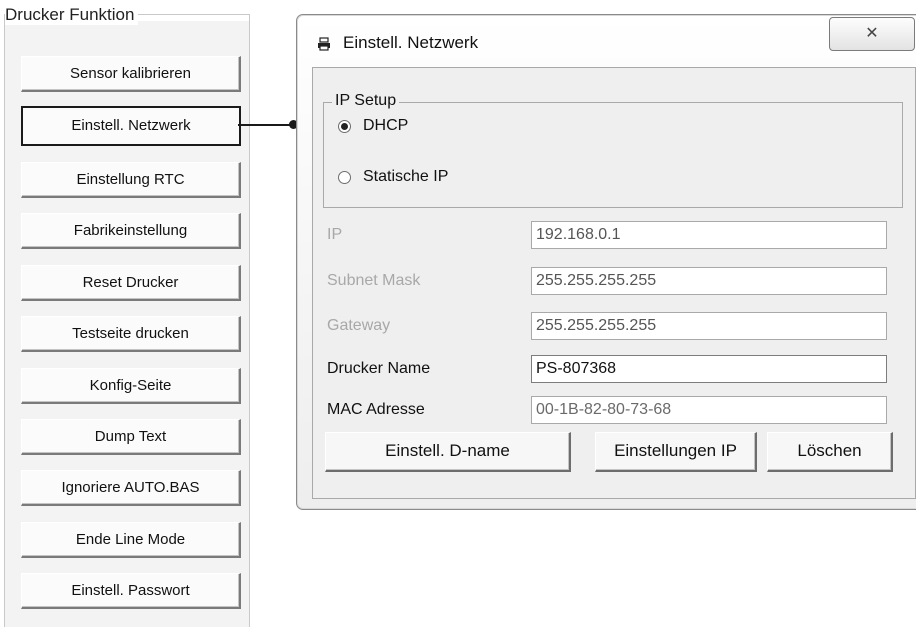  I want to click on network-settings-button: Einstell. Netzwerk, so click(131, 126).